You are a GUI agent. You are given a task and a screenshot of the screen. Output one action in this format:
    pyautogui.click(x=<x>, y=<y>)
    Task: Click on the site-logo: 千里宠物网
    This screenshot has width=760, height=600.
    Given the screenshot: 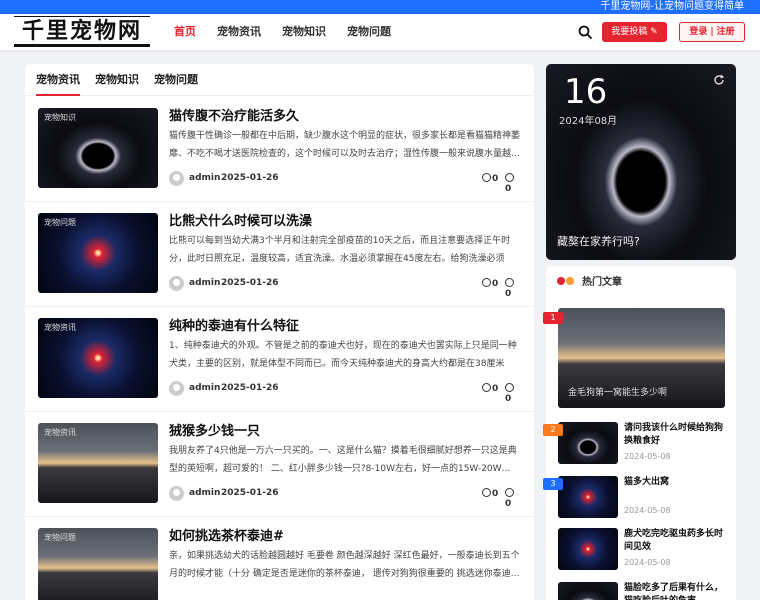 What is the action you would take?
    pyautogui.click(x=82, y=31)
    